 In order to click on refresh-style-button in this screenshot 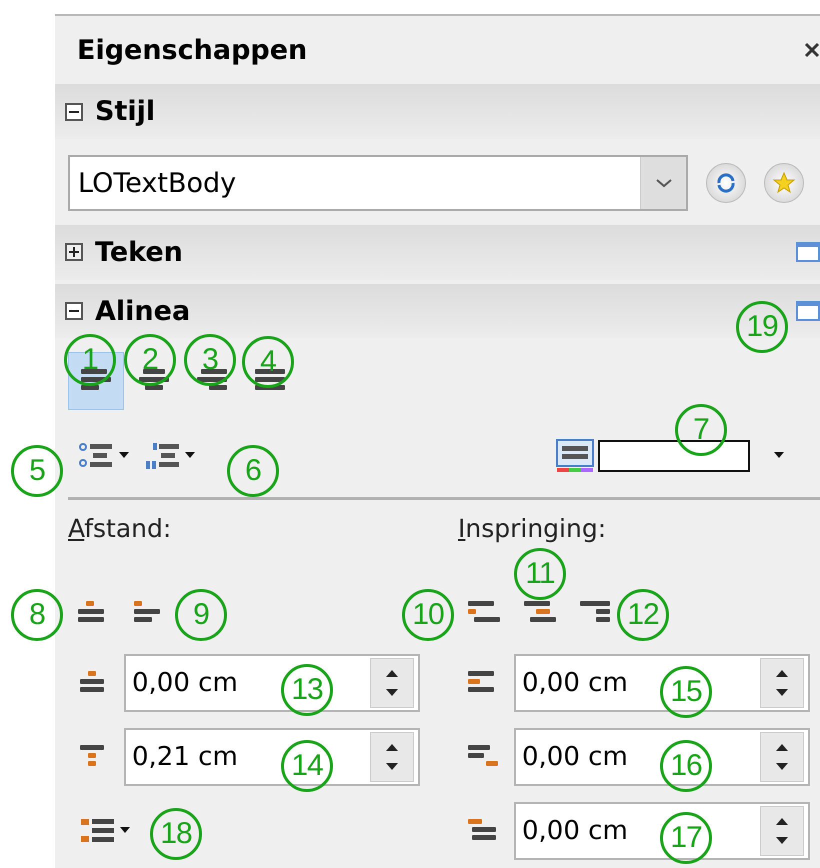, I will do `click(726, 183)`.